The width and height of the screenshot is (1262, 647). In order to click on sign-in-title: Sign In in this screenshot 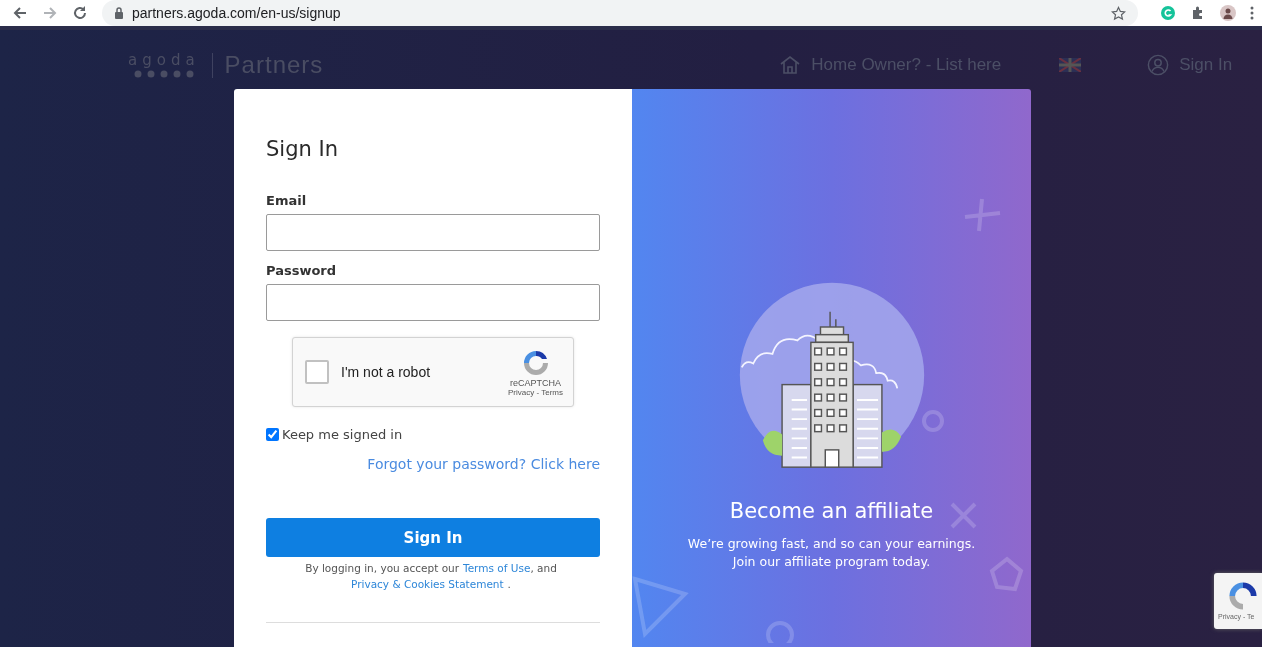, I will do `click(302, 149)`.